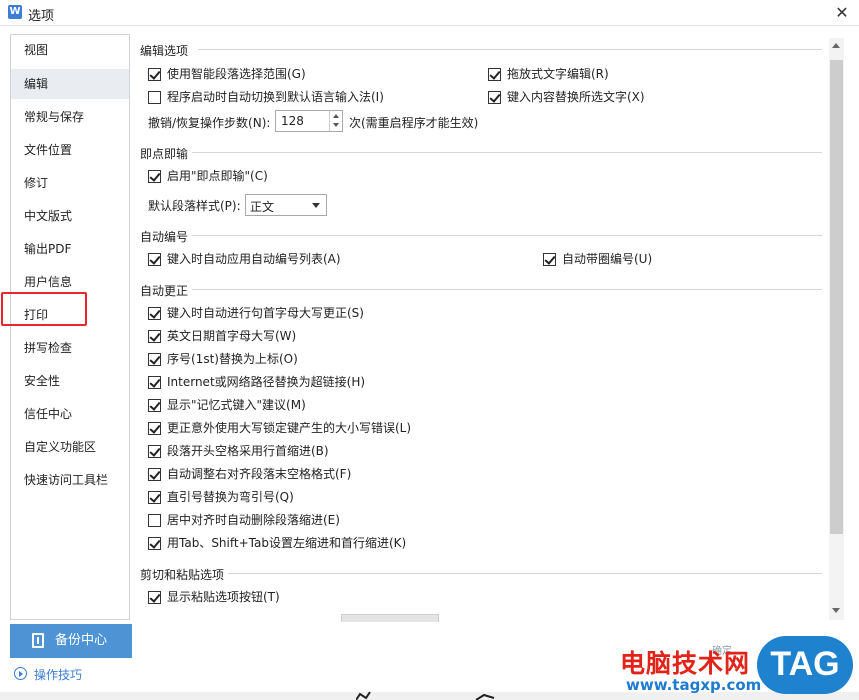 Image resolution: width=859 pixels, height=700 pixels. I want to click on print-highlight-box, so click(44, 309).